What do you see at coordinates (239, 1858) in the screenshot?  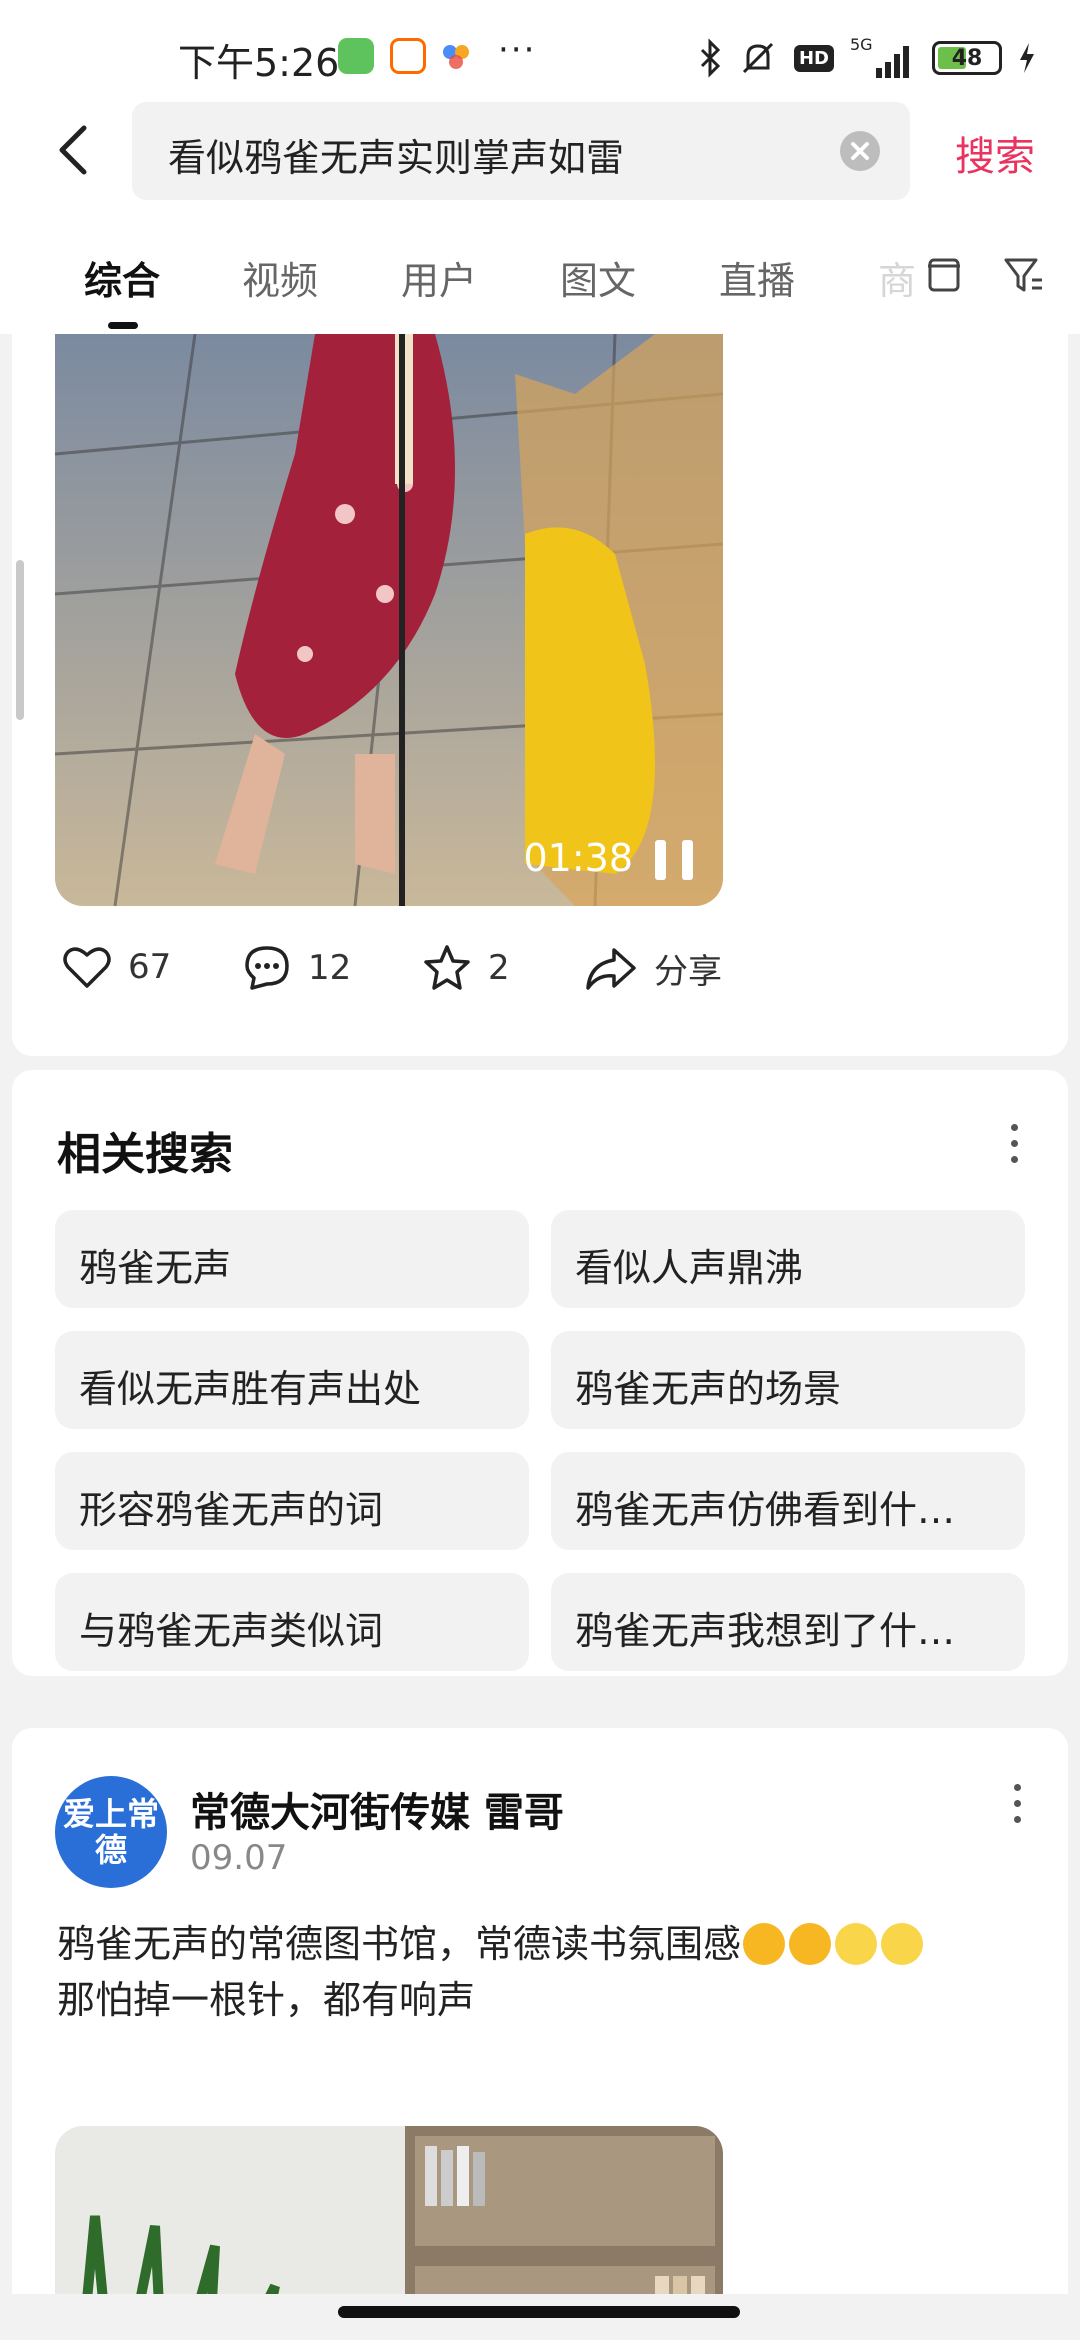 I see `post-date: 09.07` at bounding box center [239, 1858].